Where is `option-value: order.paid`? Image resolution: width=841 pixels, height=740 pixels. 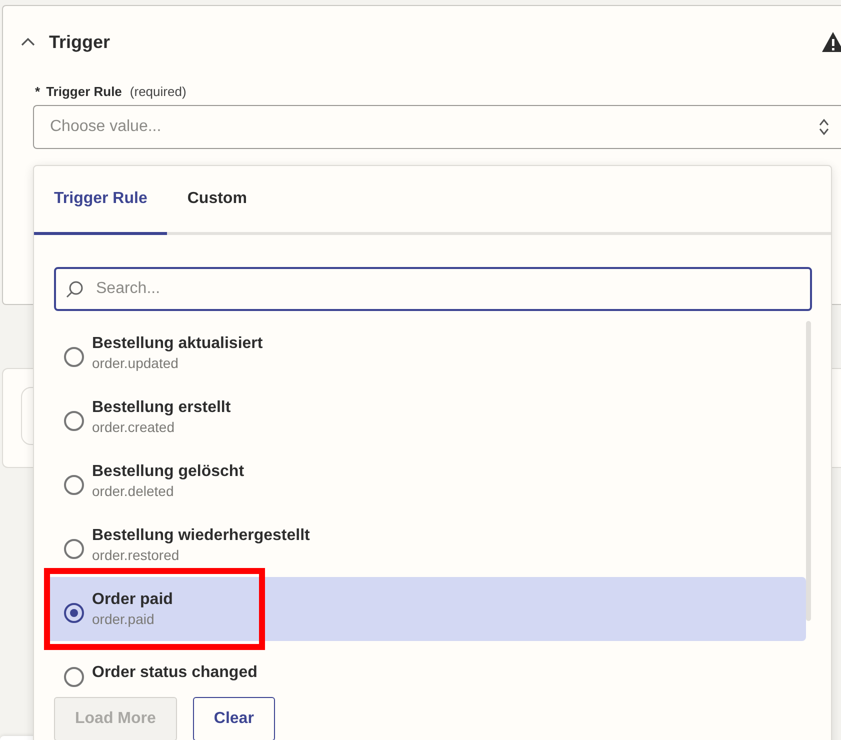
option-value: order.paid is located at coordinates (124, 619).